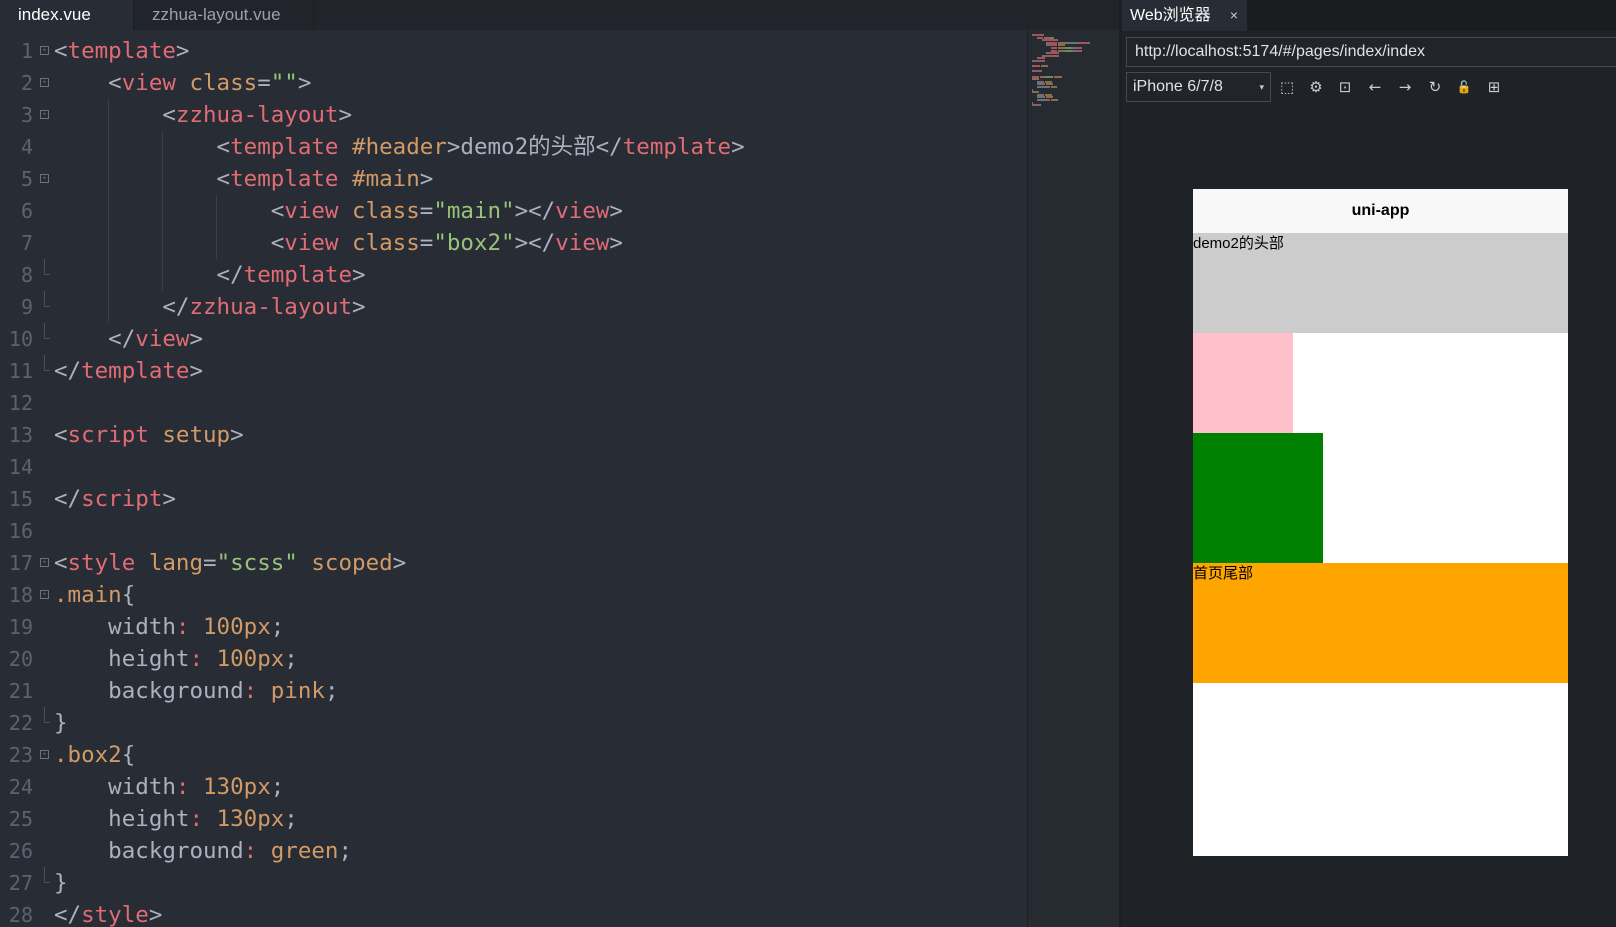 The width and height of the screenshot is (1616, 927). What do you see at coordinates (176, 659) in the screenshot?
I see `code-line-text: height: 100px;` at bounding box center [176, 659].